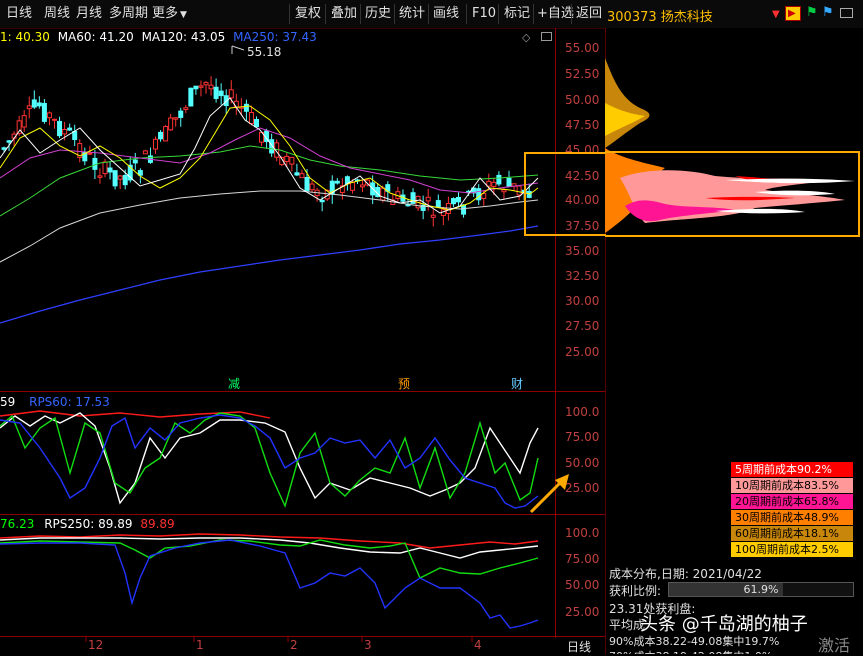  Describe the element at coordinates (579, 646) in the screenshot. I see `period-label: 日线` at that location.